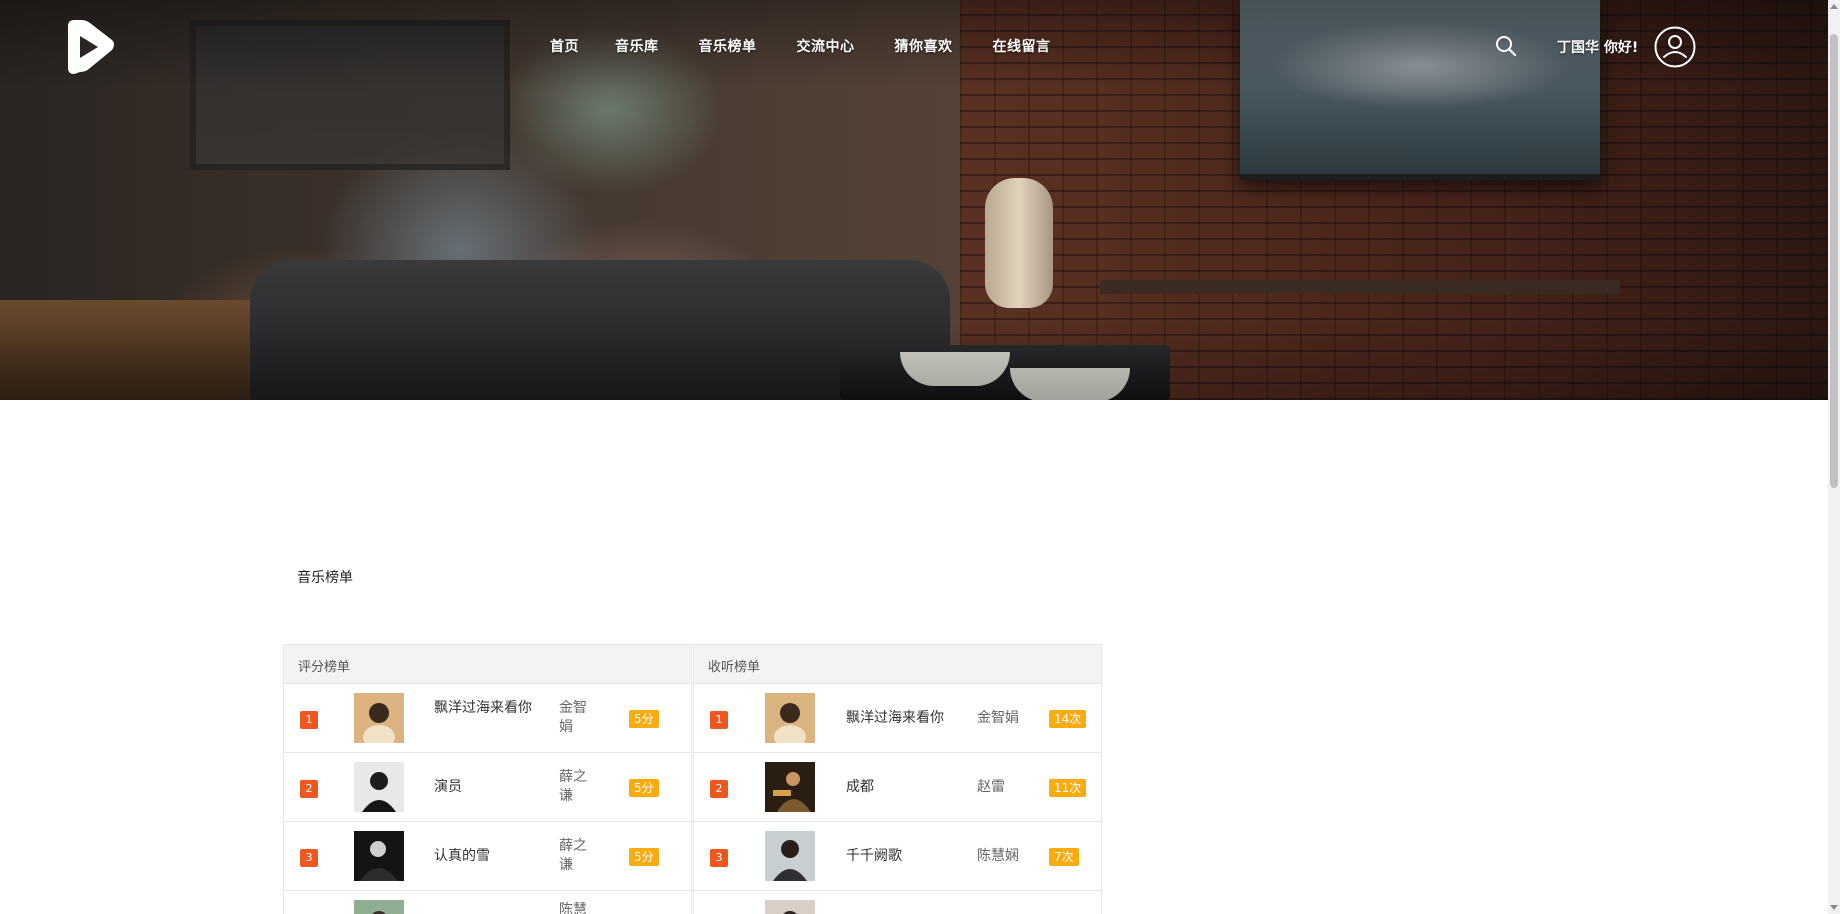 Image resolution: width=1840 pixels, height=914 pixels. Describe the element at coordinates (1007, 856) in the screenshot. I see `singer-name: 陈慧娴` at that location.